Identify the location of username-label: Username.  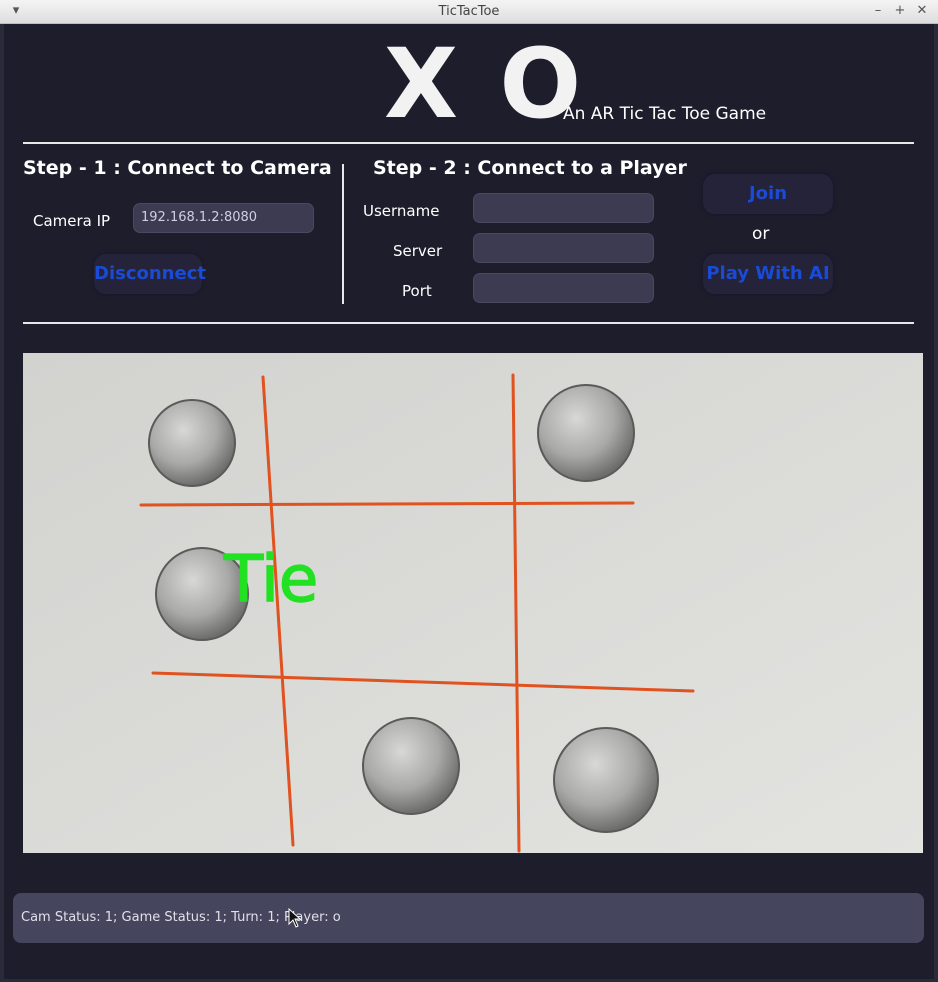
(401, 211).